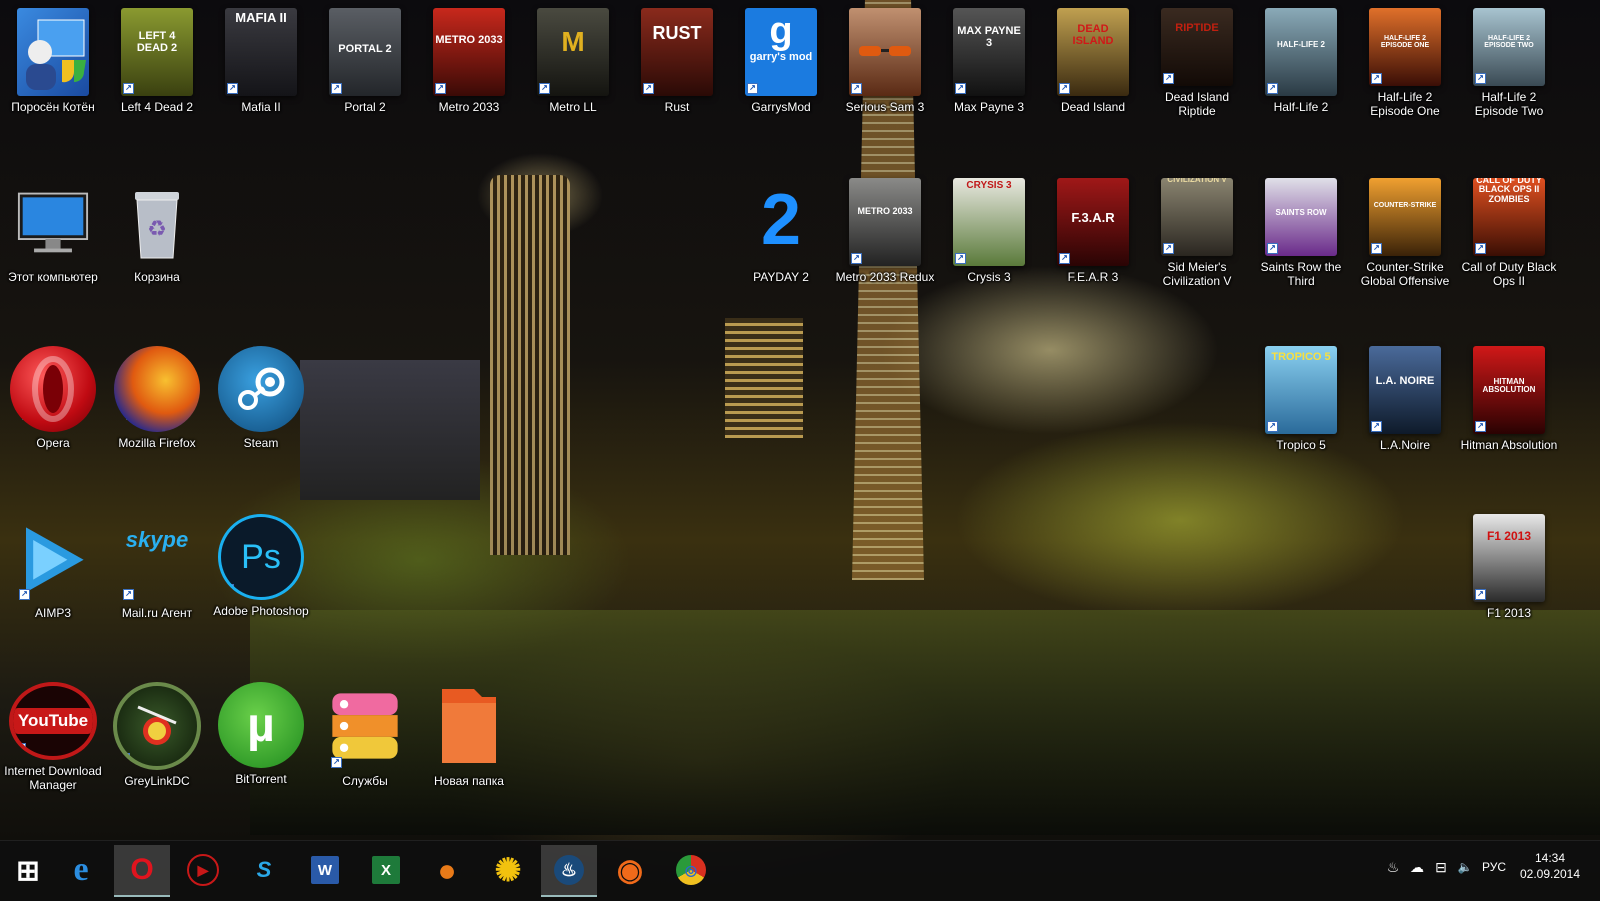 The height and width of the screenshot is (901, 1600). Describe the element at coordinates (53, 443) in the screenshot. I see `icon-label: Opera` at that location.